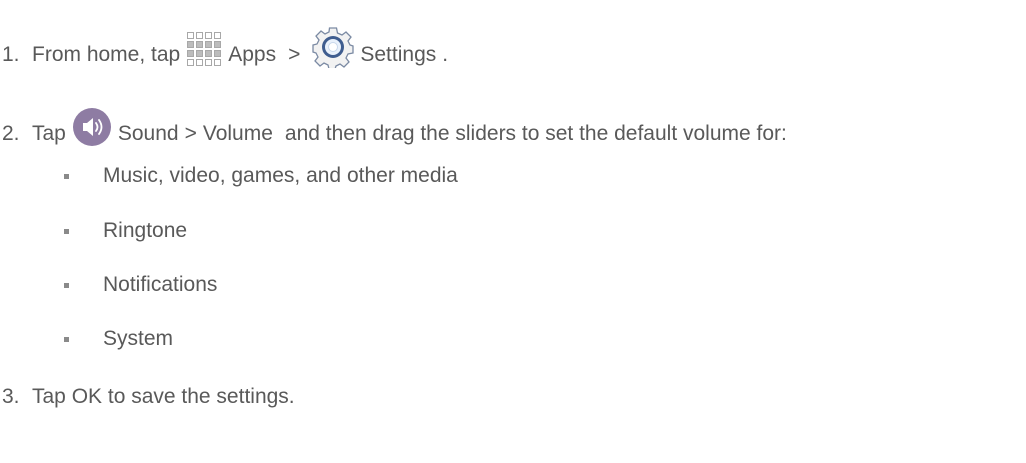 The width and height of the screenshot is (1026, 463). Describe the element at coordinates (49, 133) in the screenshot. I see `step-text: Tap` at that location.